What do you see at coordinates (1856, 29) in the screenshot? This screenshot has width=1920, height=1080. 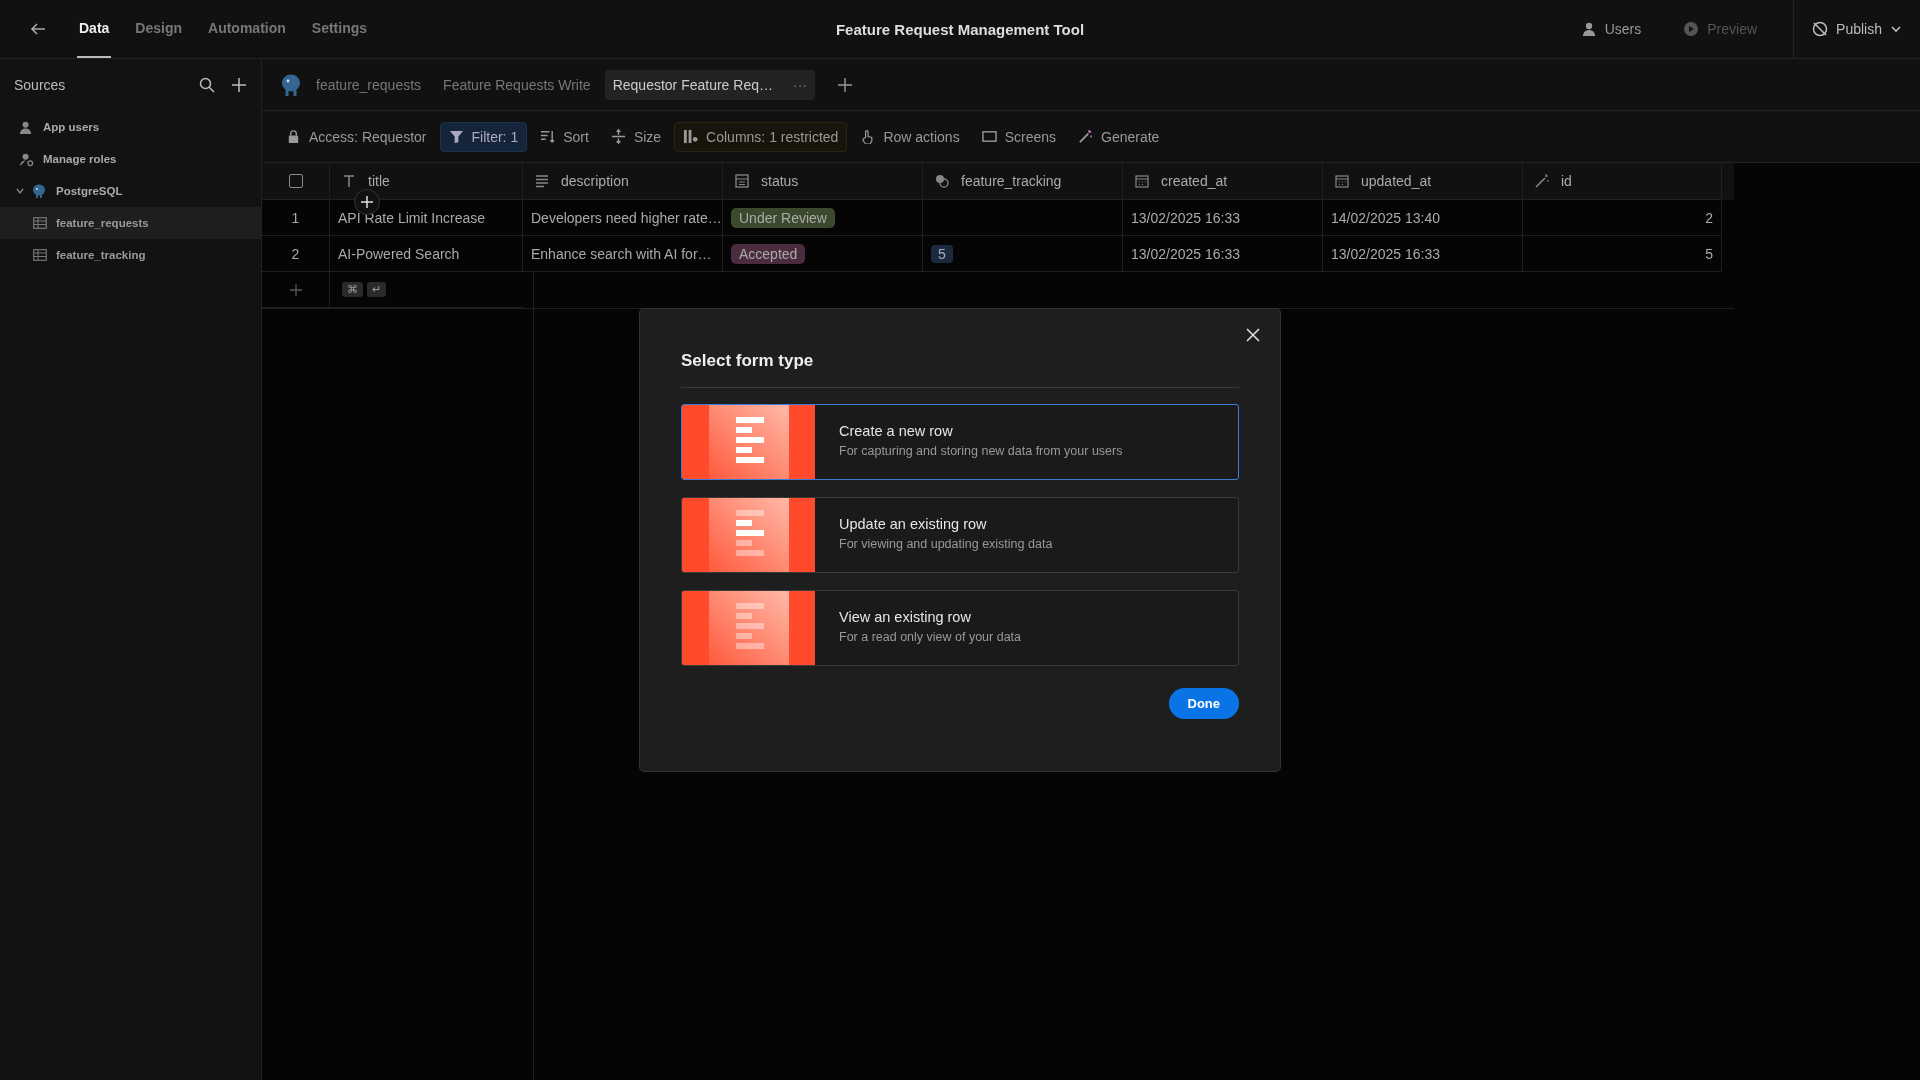 I see `publish-button: Publish` at bounding box center [1856, 29].